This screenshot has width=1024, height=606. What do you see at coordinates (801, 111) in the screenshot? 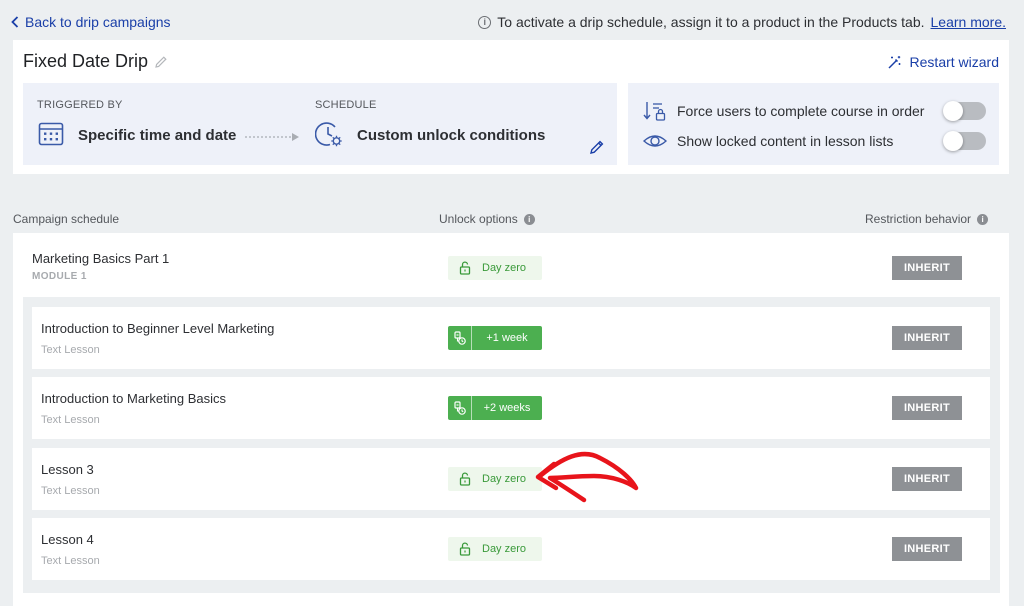
I see `force-order-label: Force users to complete course in order` at bounding box center [801, 111].